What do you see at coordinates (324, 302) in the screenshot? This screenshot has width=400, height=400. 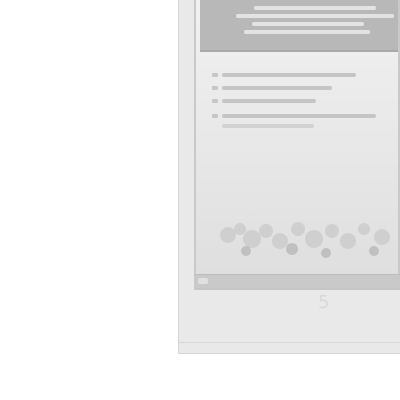 I see `page-number: 5` at bounding box center [324, 302].